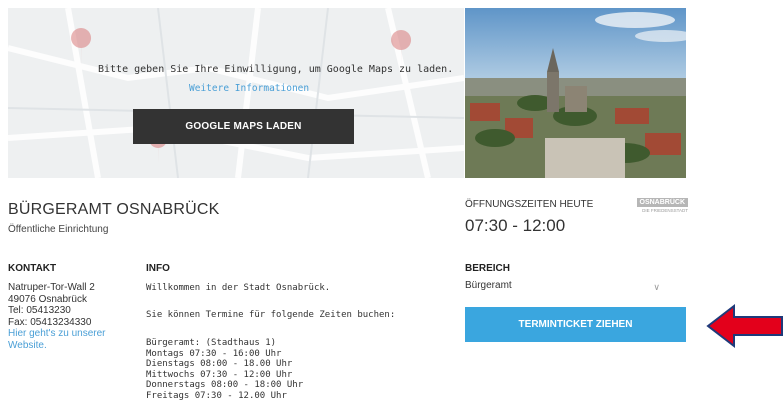  Describe the element at coordinates (575, 289) in the screenshot. I see `bereich-select: Bürgeramt ∨` at that location.